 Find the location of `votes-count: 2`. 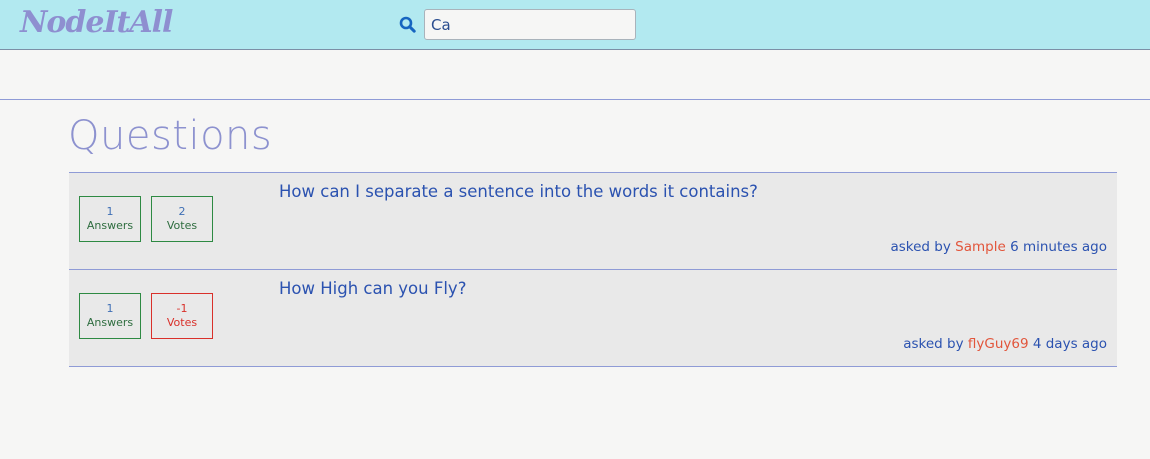

votes-count: 2 is located at coordinates (182, 211).